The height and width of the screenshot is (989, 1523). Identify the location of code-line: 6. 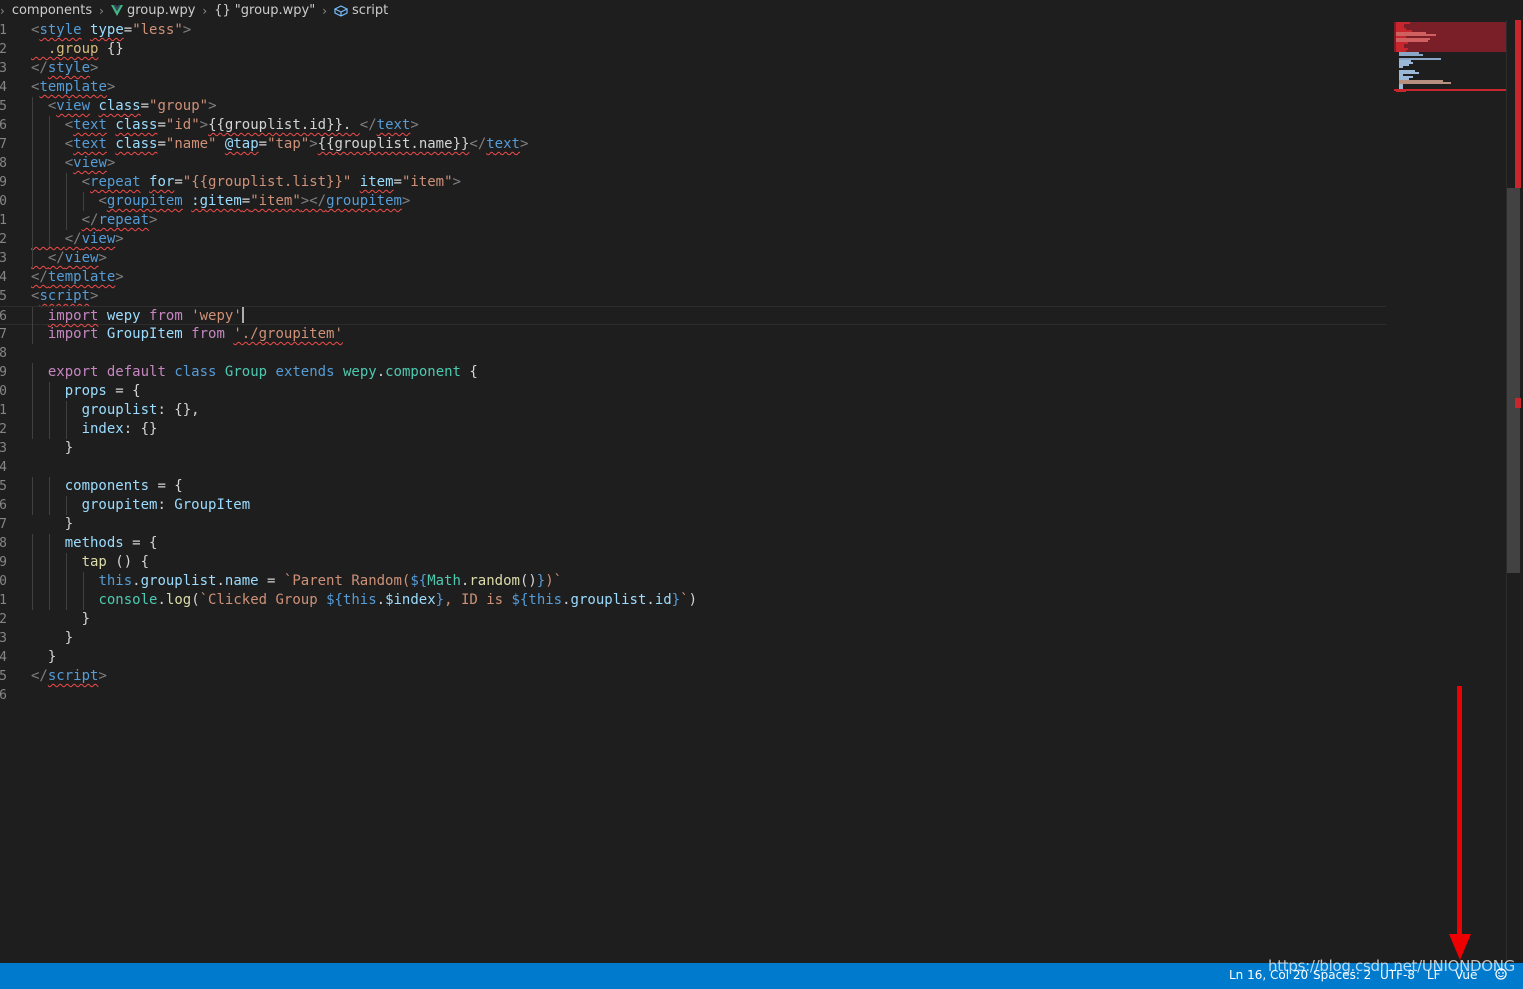
(695, 695).